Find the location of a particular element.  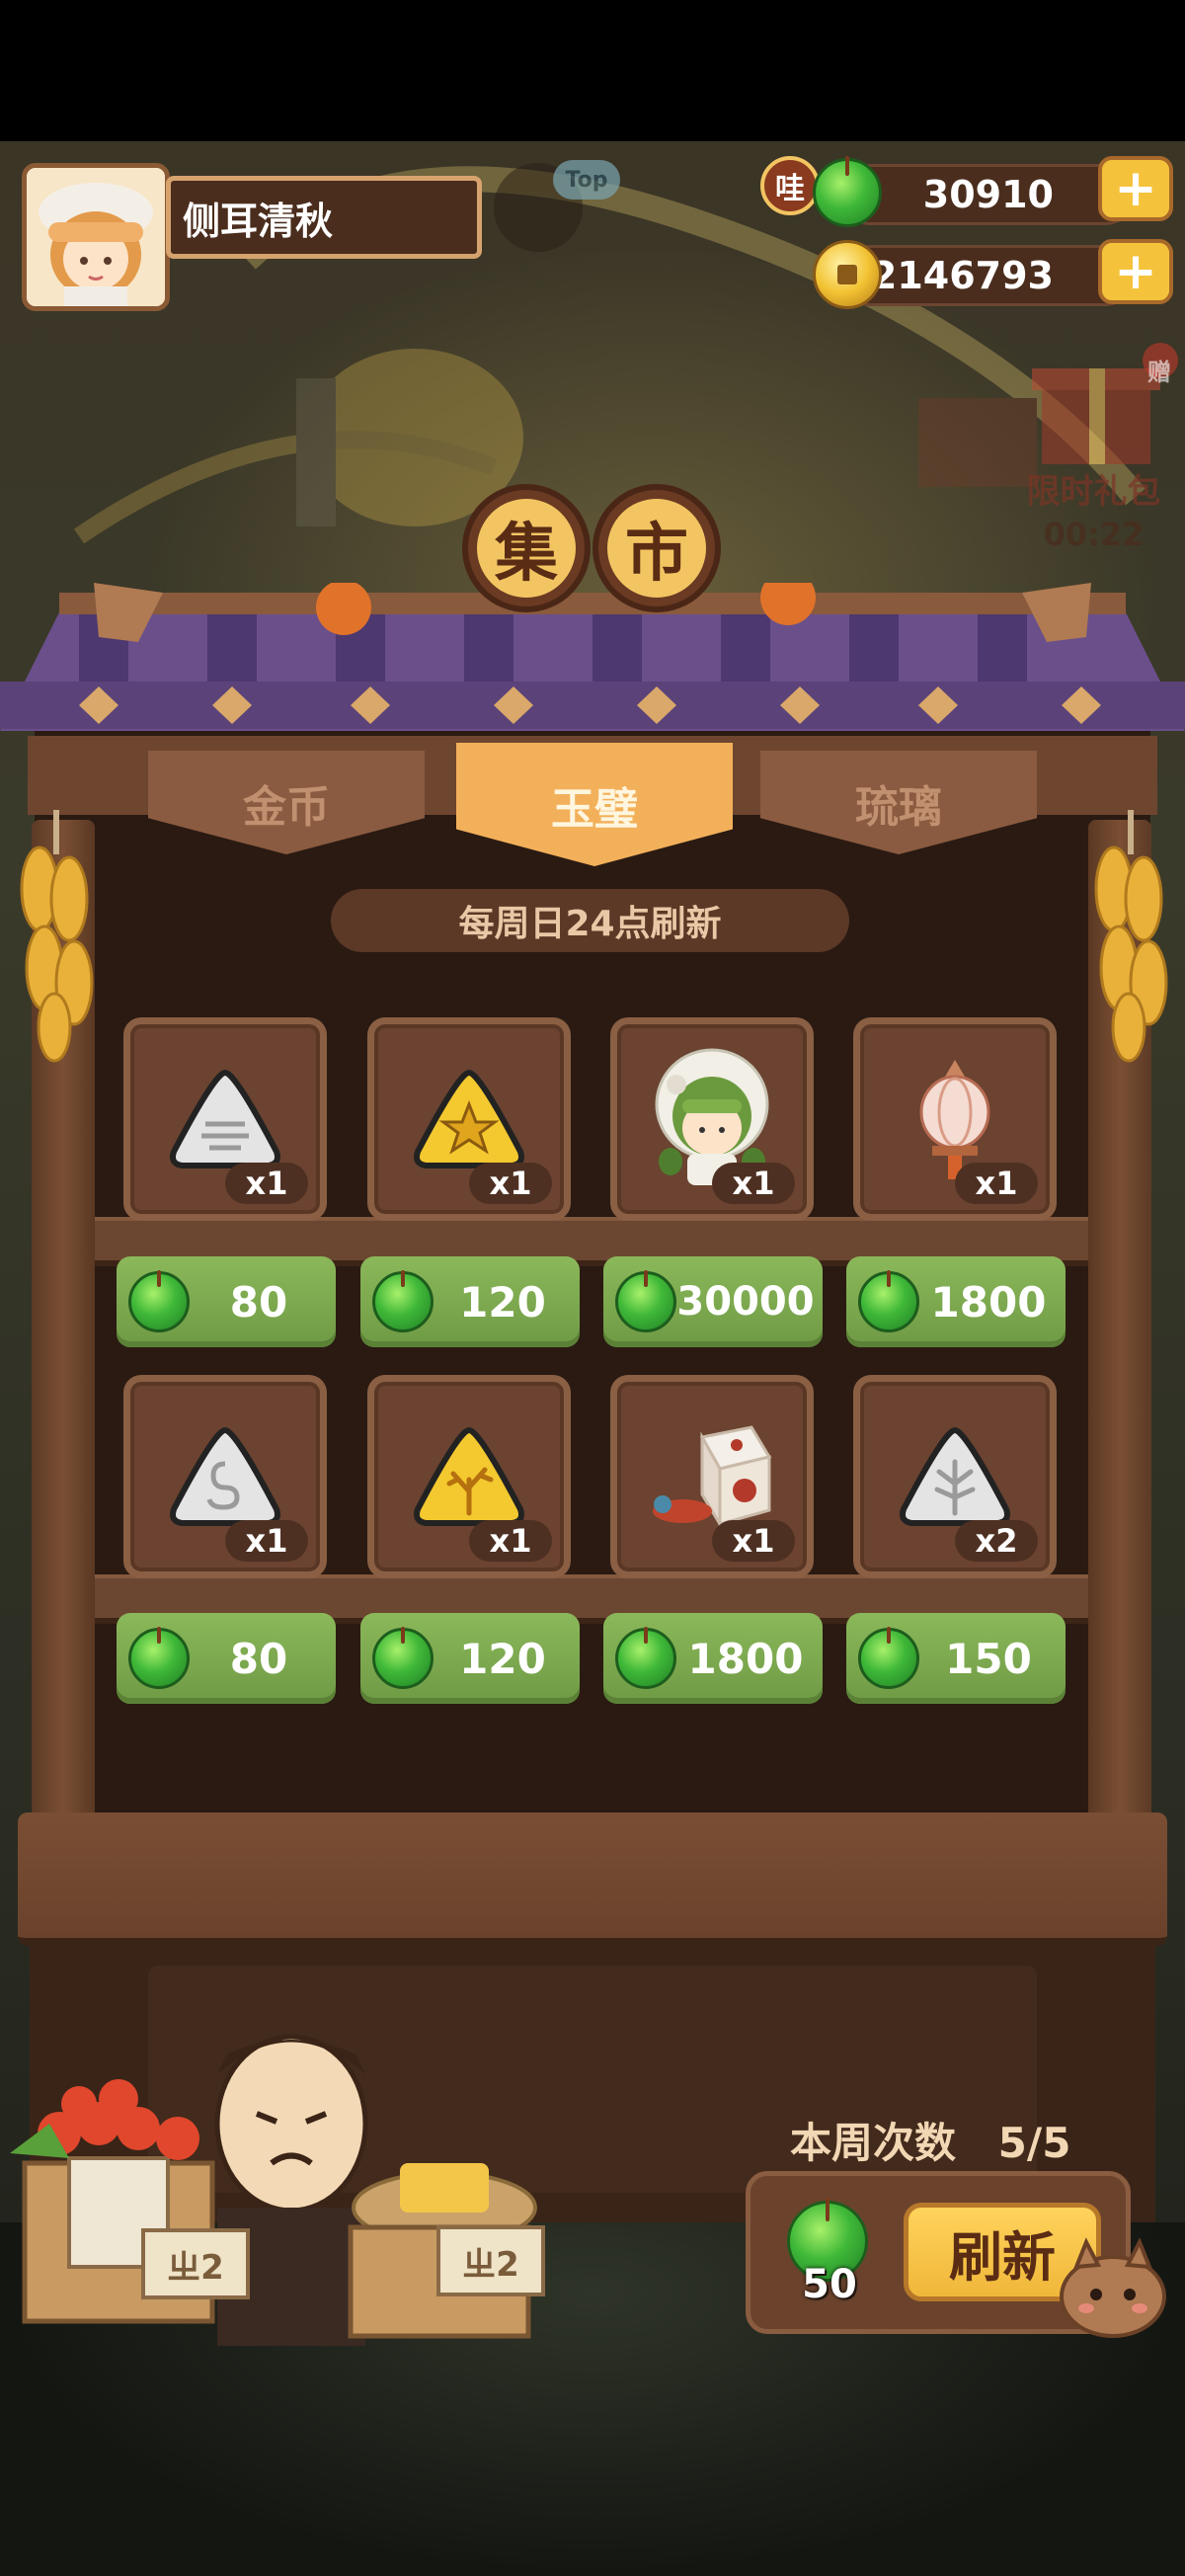

jade-currency-value: 30910 is located at coordinates (988, 194).